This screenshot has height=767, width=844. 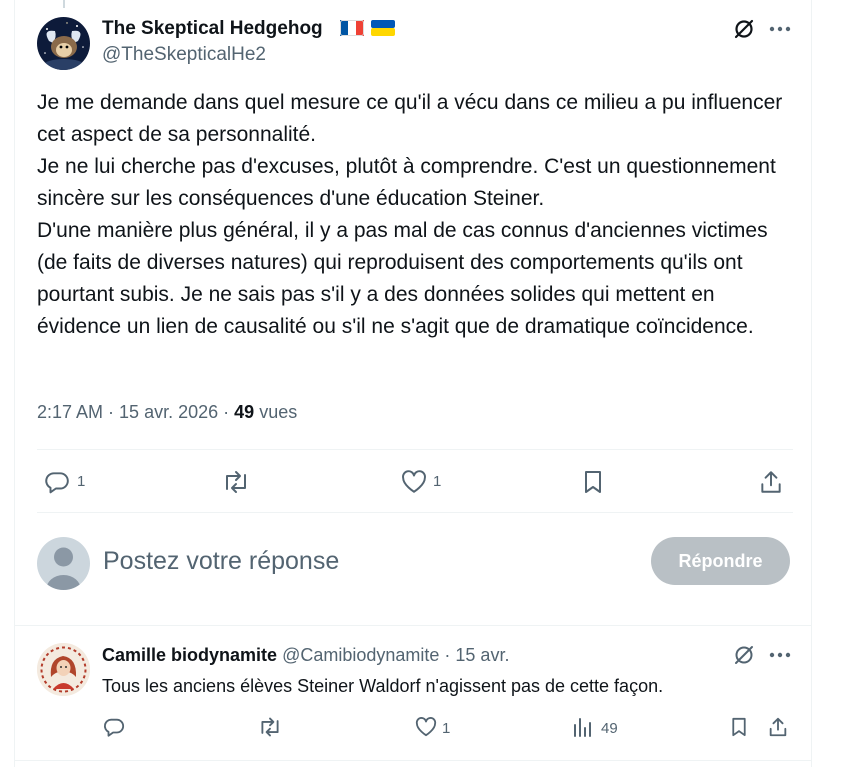 I want to click on tweet-time: 2:17 AM, so click(x=70, y=412).